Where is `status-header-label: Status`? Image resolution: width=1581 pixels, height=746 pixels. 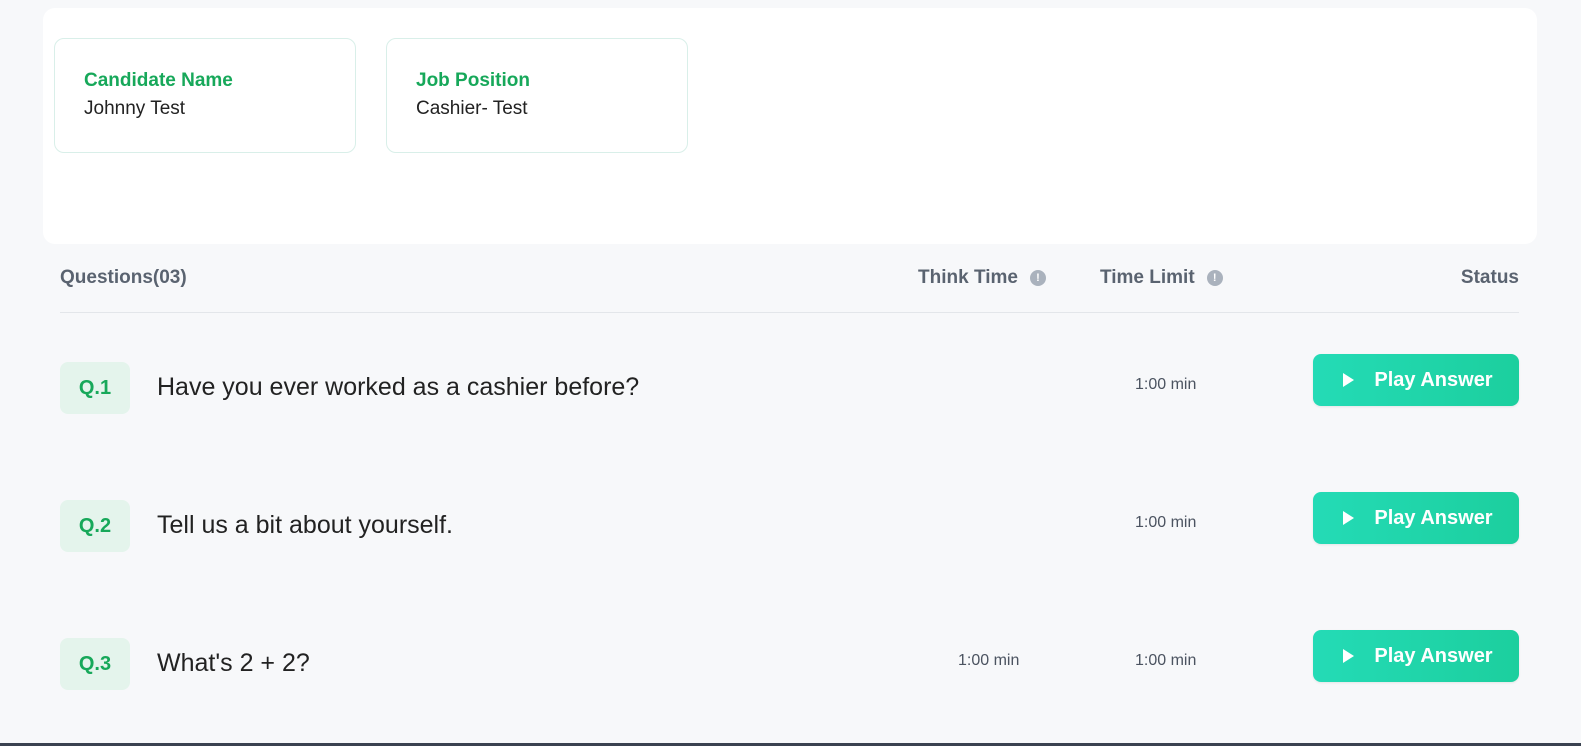
status-header-label: Status is located at coordinates (1489, 277).